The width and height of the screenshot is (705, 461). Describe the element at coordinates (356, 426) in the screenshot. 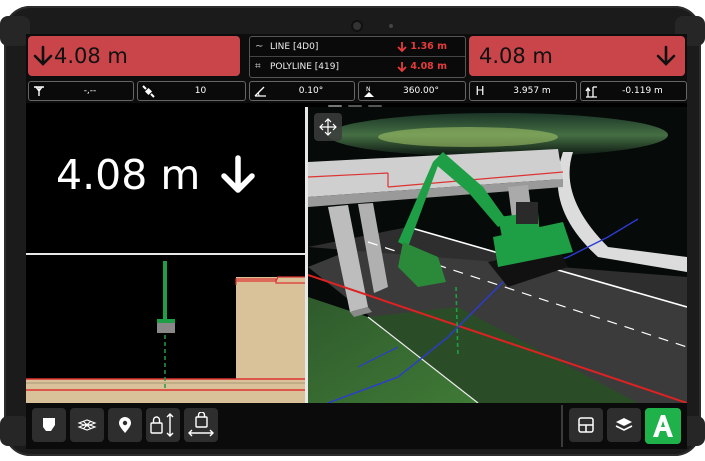

I see `bottom-toolbar` at that location.